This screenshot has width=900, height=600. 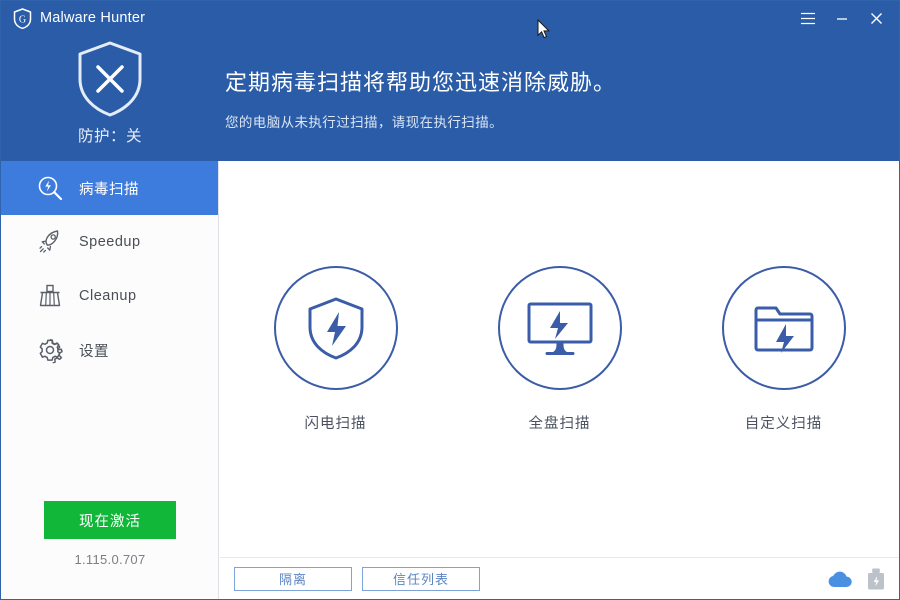 What do you see at coordinates (842, 18) in the screenshot?
I see `minimize-button` at bounding box center [842, 18].